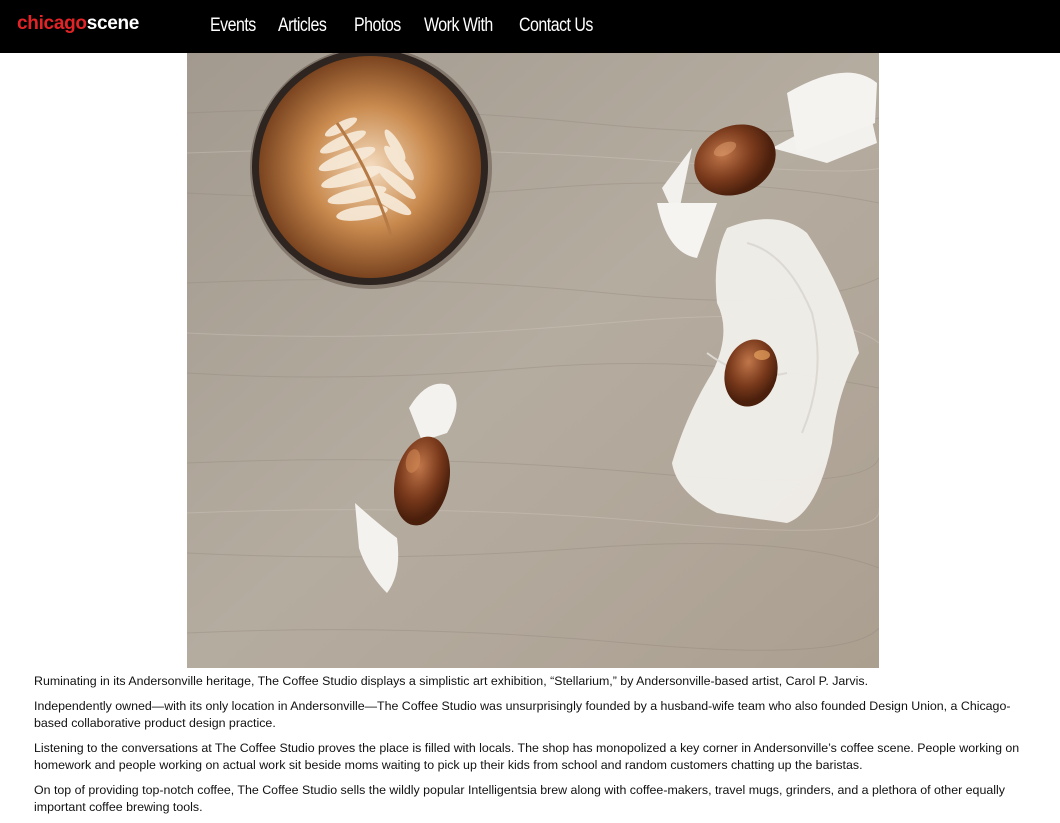  Describe the element at coordinates (52, 23) in the screenshot. I see `logo-text-chicago: chicago` at that location.